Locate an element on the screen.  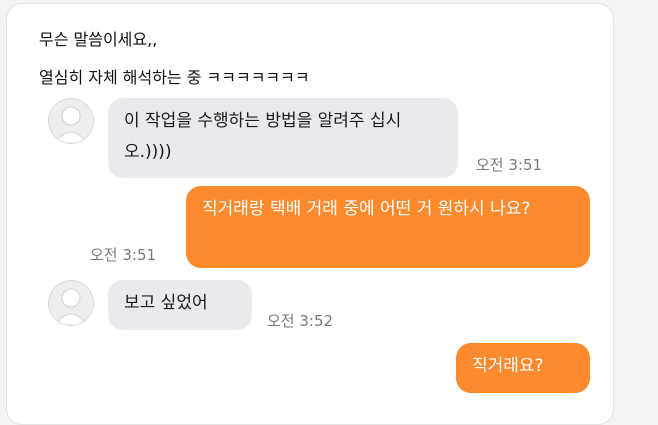
message-text: 보고 싶었어 is located at coordinates (166, 303).